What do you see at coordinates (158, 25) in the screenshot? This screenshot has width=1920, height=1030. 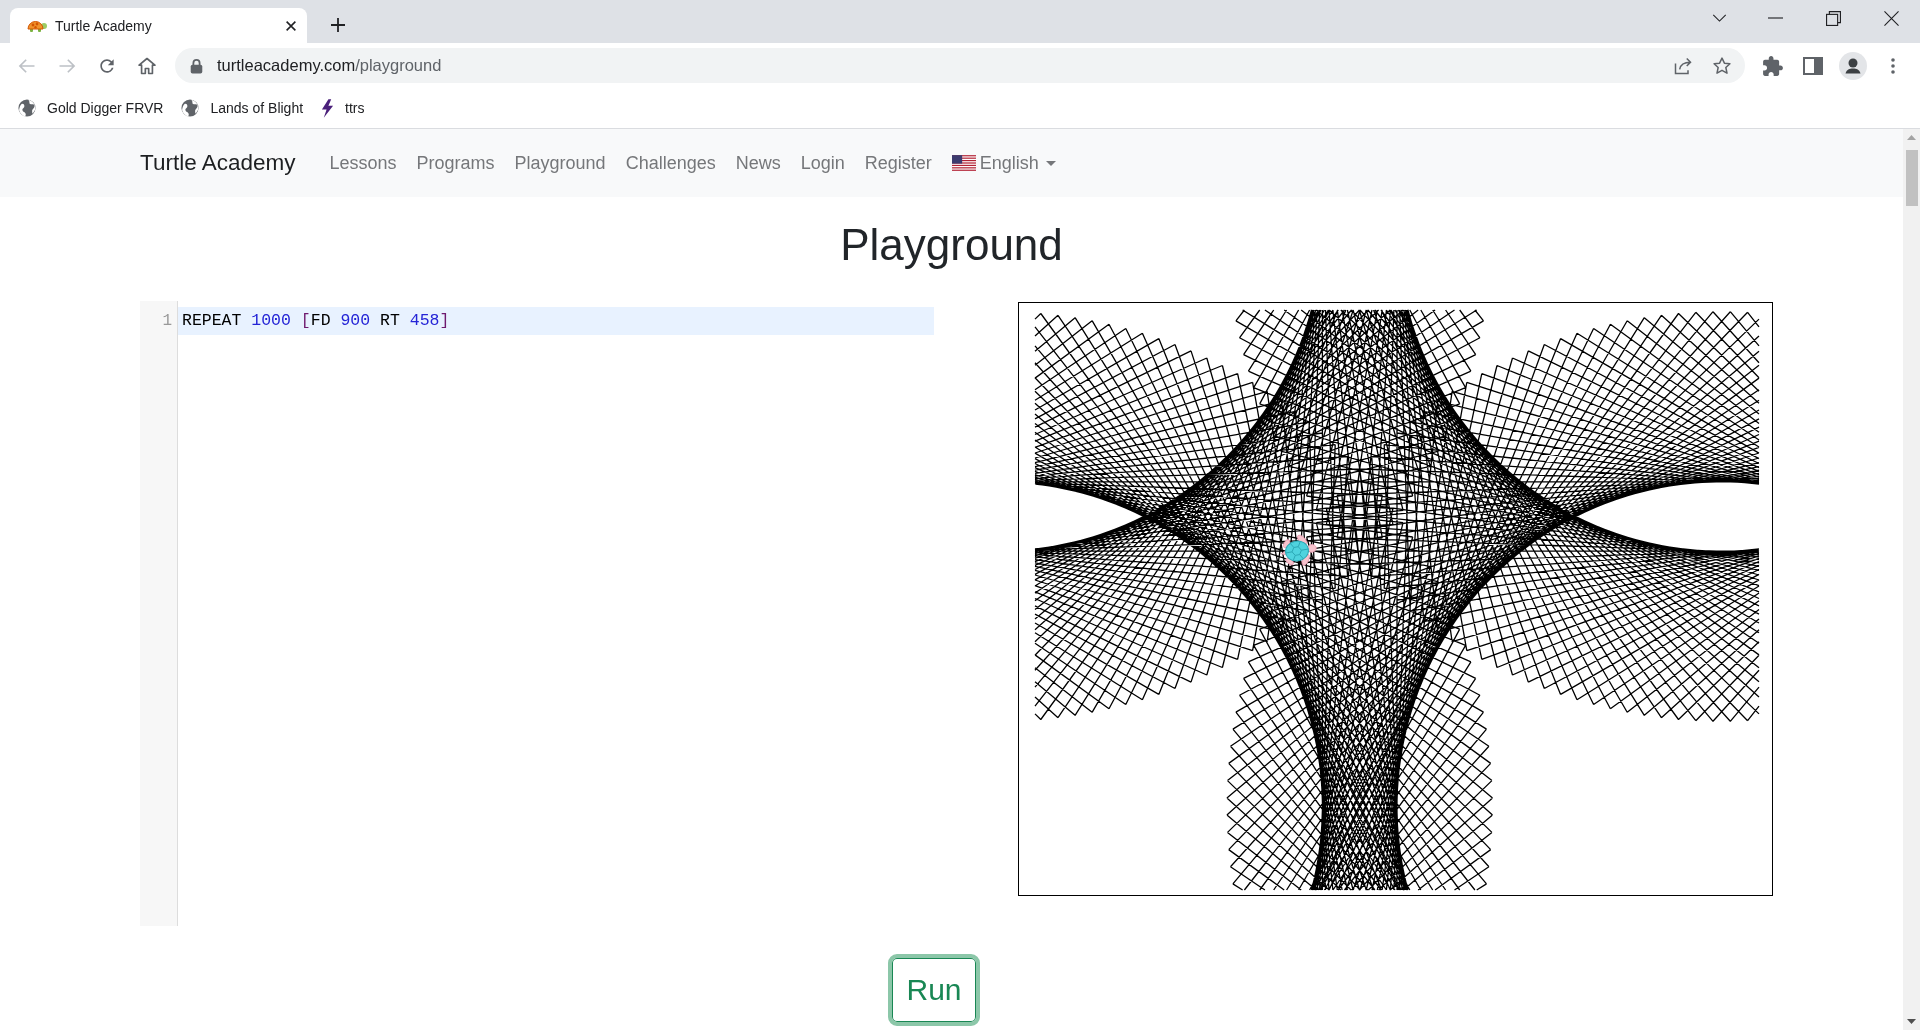 I see `browser-tab: Turtle Academy` at bounding box center [158, 25].